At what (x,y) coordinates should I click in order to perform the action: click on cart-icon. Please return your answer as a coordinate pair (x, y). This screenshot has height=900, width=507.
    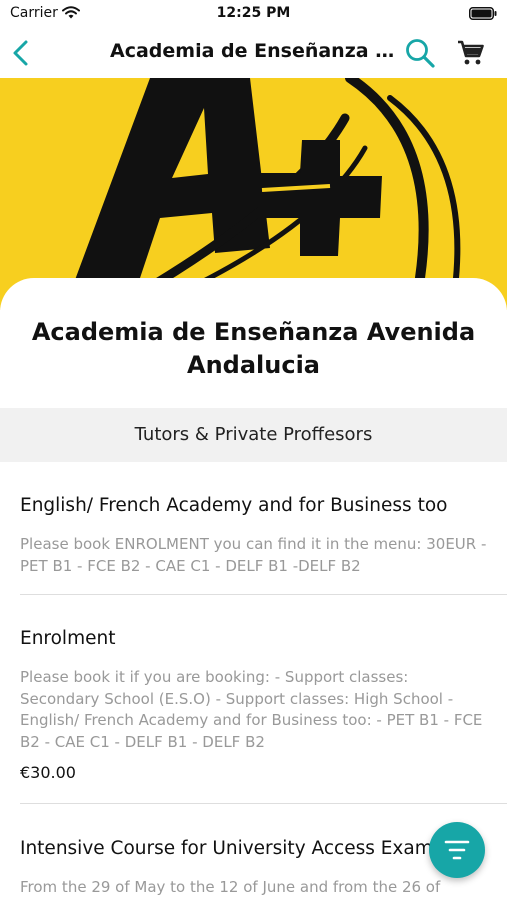
    Looking at the image, I should click on (471, 53).